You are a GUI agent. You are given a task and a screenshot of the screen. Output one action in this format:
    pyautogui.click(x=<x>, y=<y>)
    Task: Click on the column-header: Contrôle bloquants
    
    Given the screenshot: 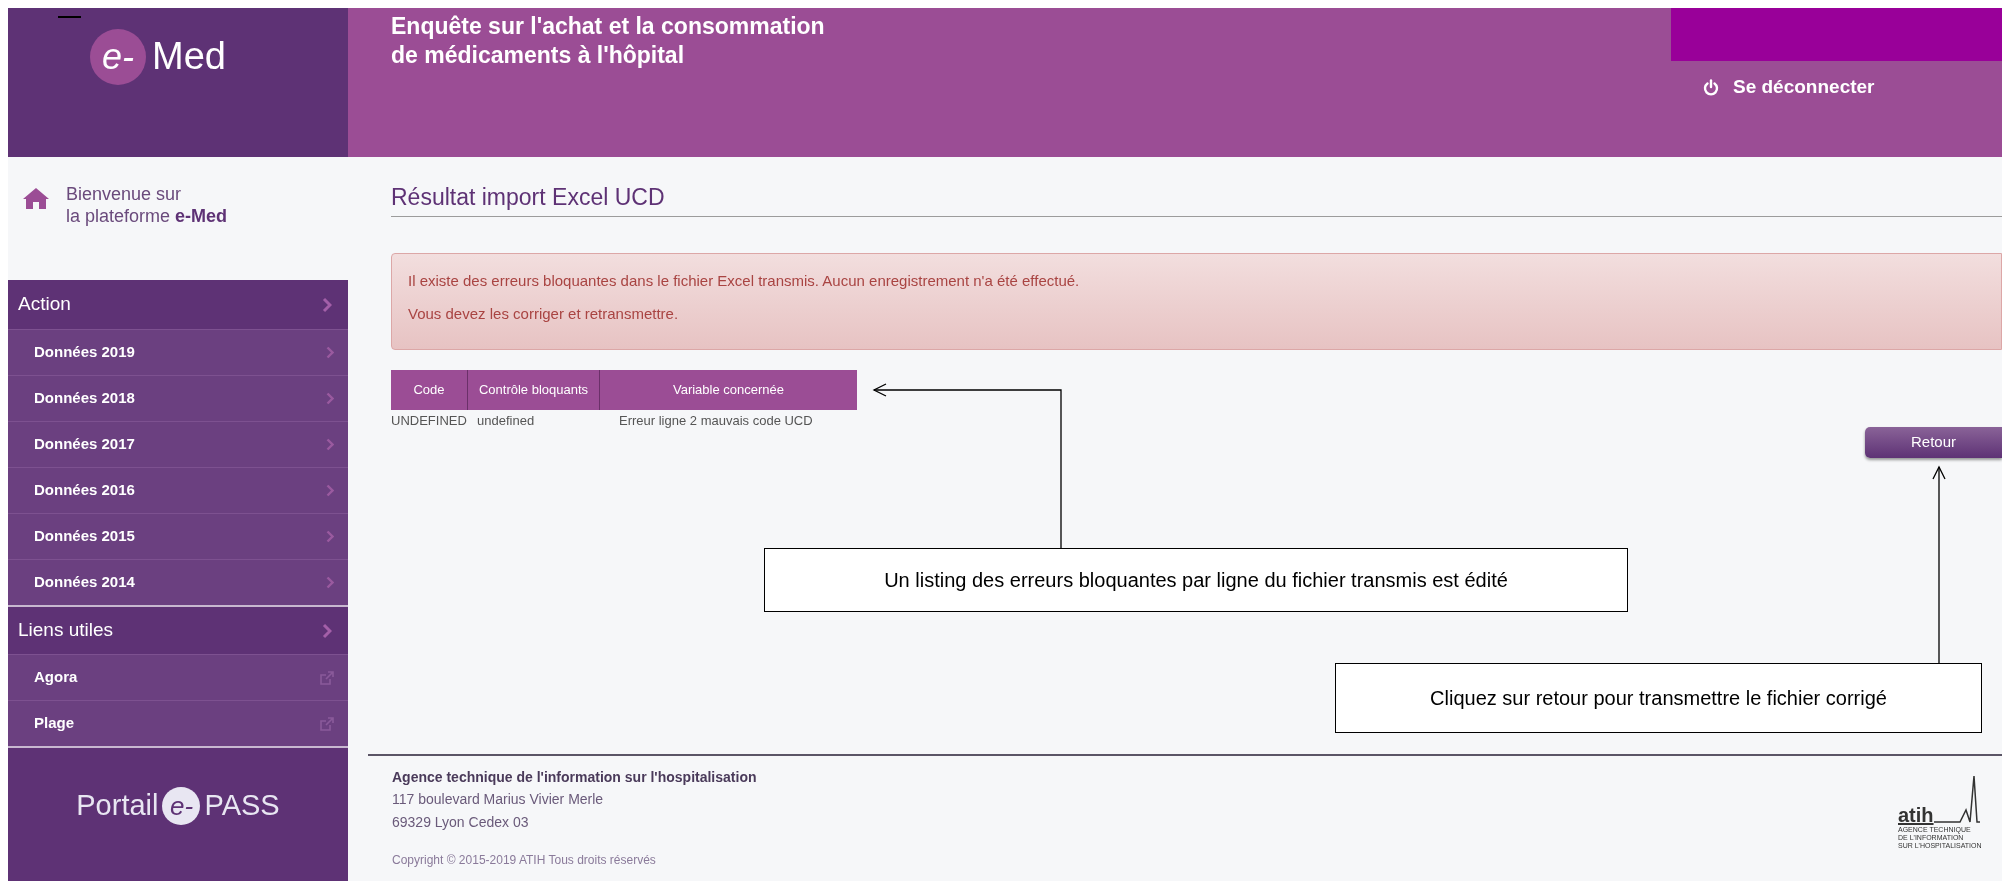 What is the action you would take?
    pyautogui.click(x=533, y=390)
    